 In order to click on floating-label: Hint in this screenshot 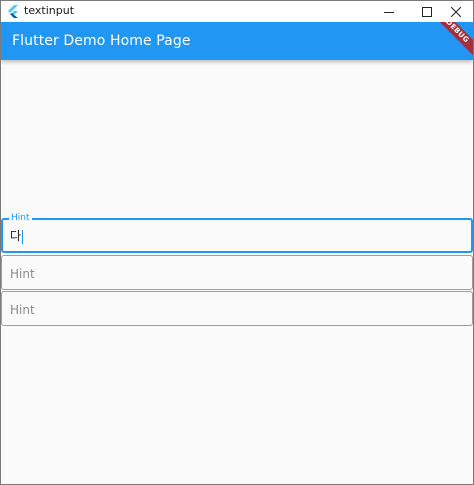, I will do `click(20, 218)`.